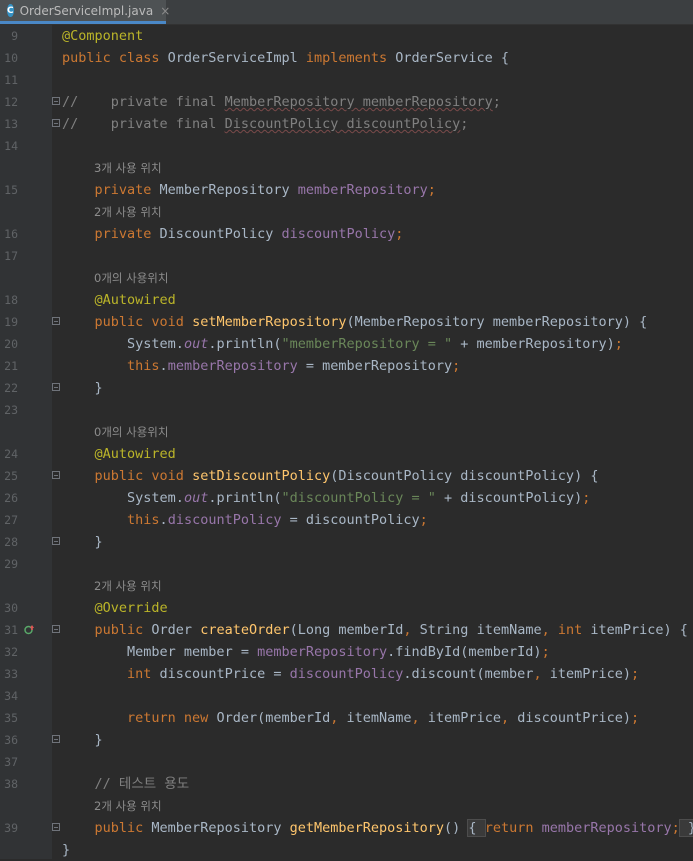 Image resolution: width=693 pixels, height=861 pixels. I want to click on code-line: 14, so click(346, 146).